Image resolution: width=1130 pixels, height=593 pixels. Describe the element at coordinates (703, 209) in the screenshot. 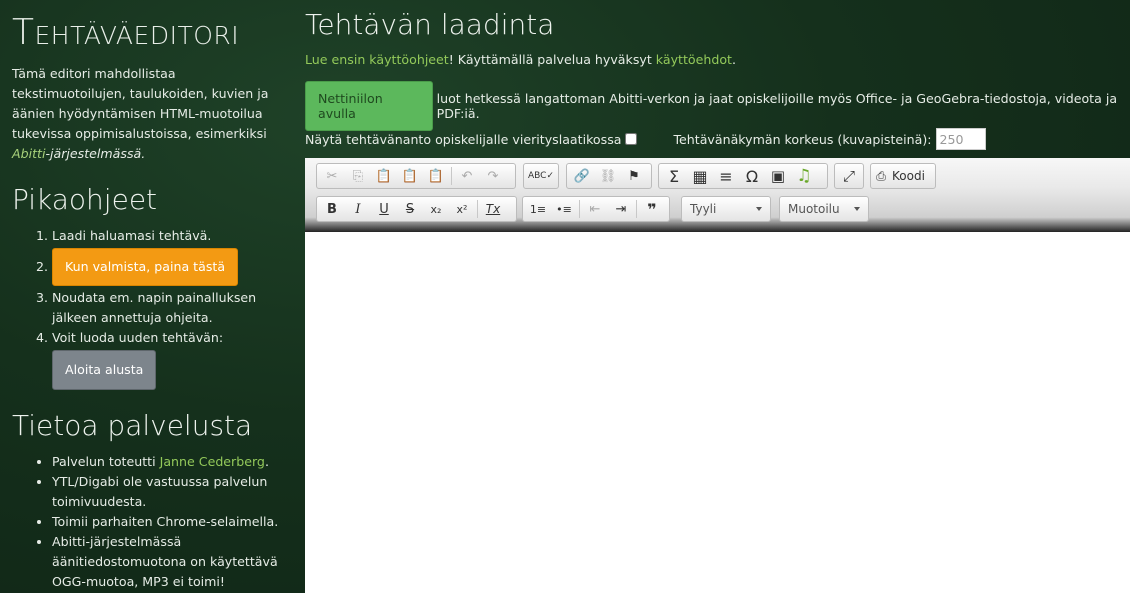

I see `style-dropdown-label: Tyyli` at that location.